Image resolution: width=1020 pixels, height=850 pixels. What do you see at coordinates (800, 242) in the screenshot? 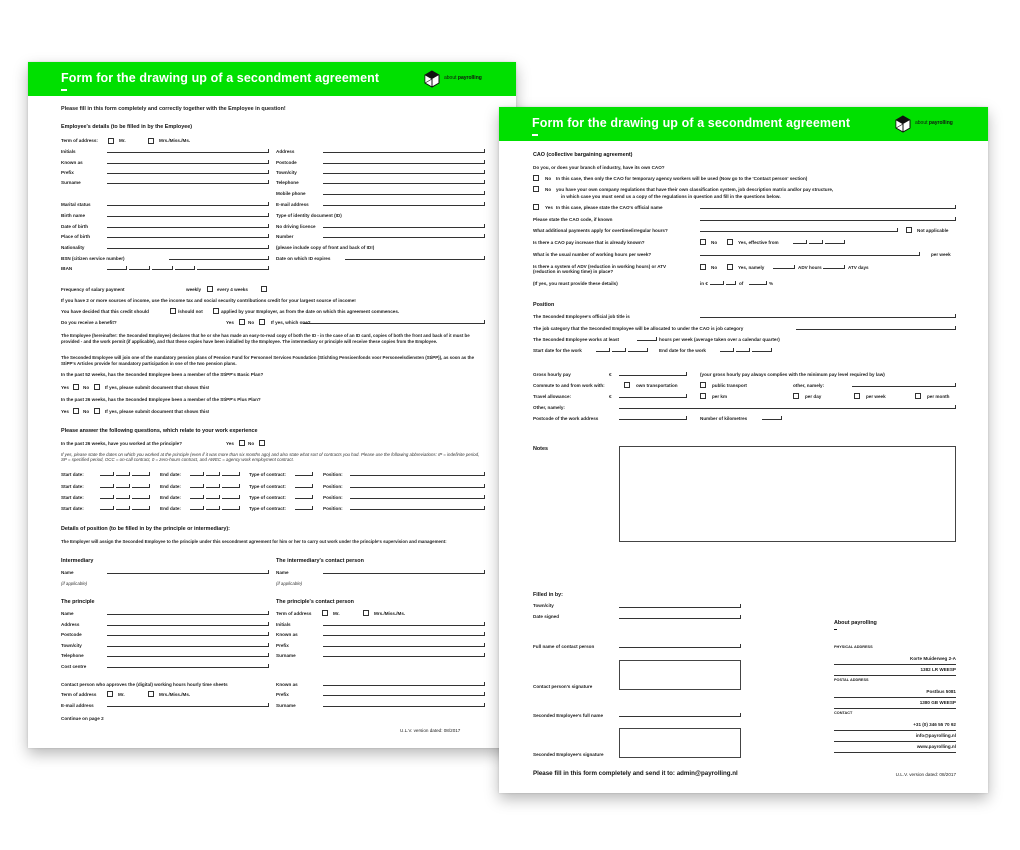
I see `pay-increase-day-input` at bounding box center [800, 242].